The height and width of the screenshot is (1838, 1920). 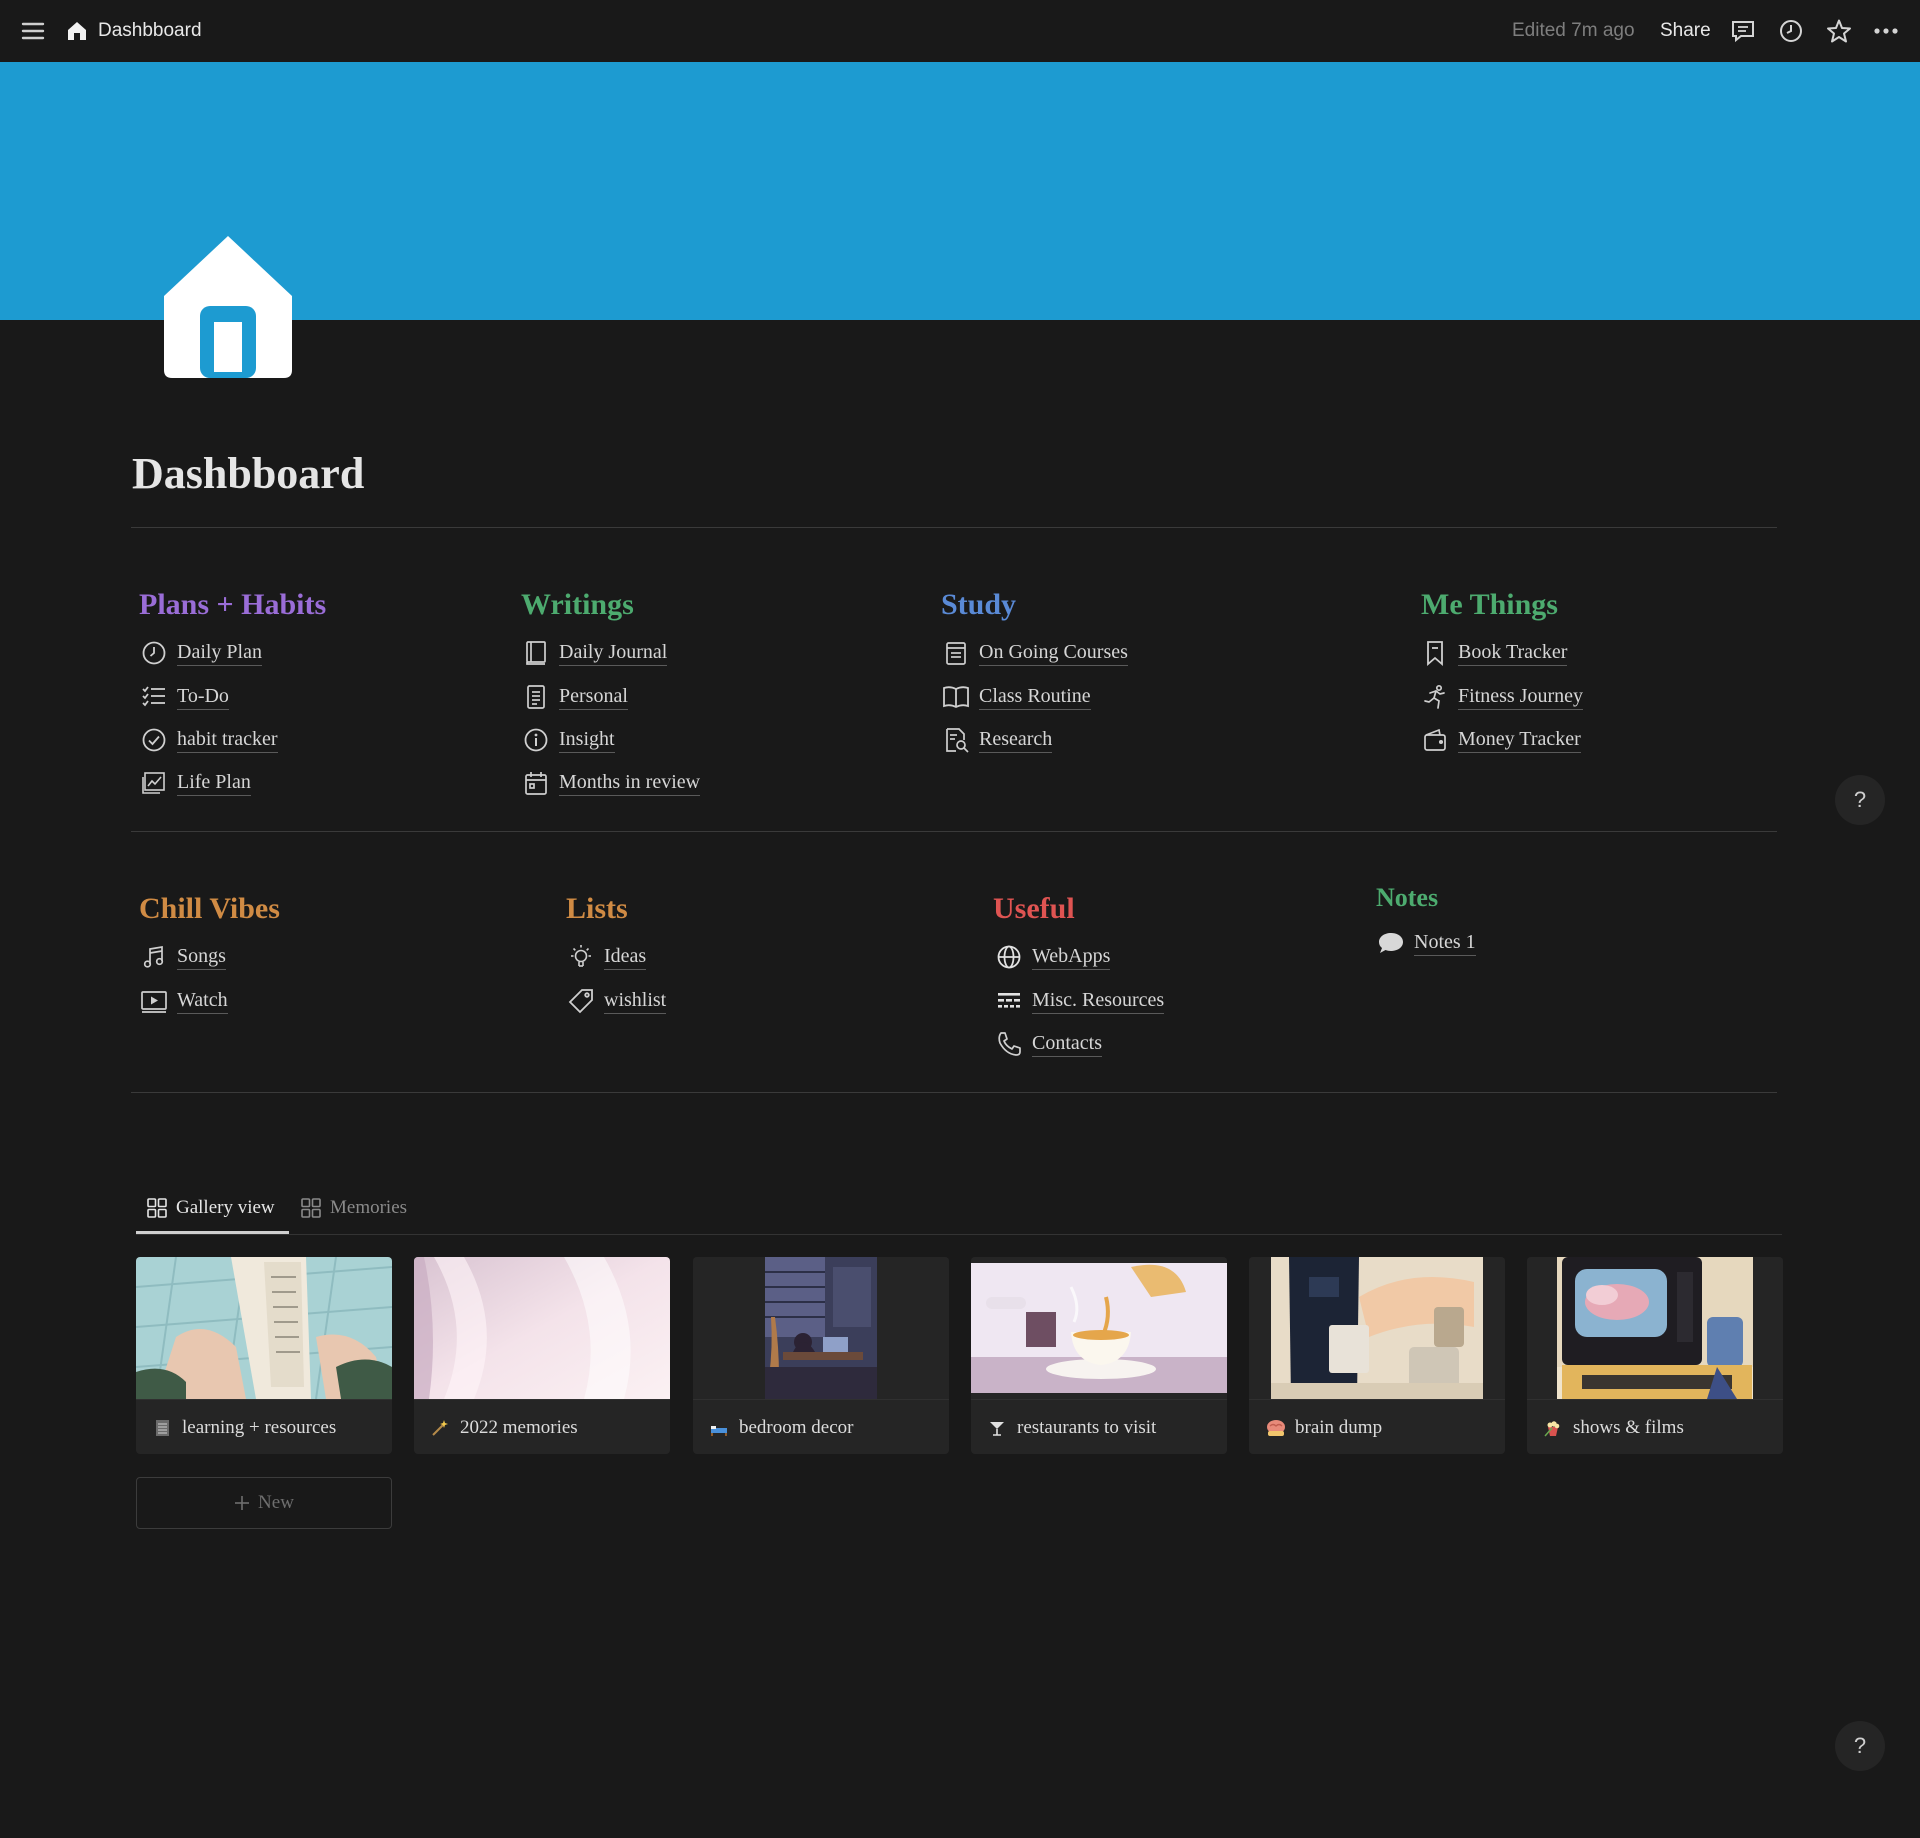 I want to click on document-icon, so click(x=536, y=697).